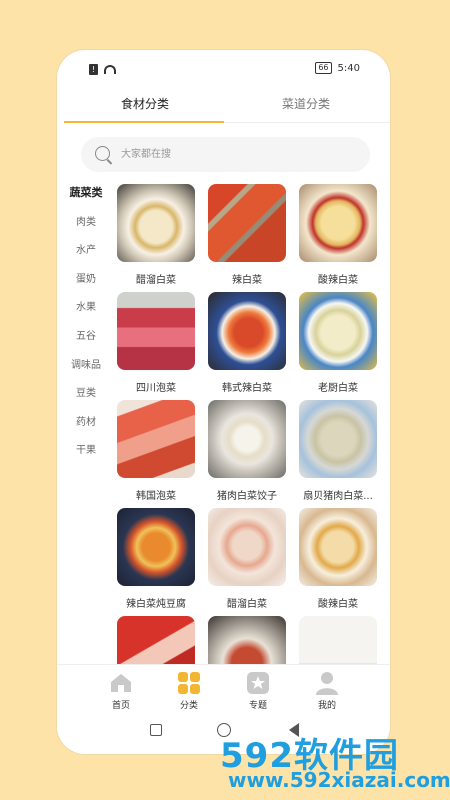  What do you see at coordinates (223, 68) in the screenshot?
I see `status-bar: ! 66 5:40` at bounding box center [223, 68].